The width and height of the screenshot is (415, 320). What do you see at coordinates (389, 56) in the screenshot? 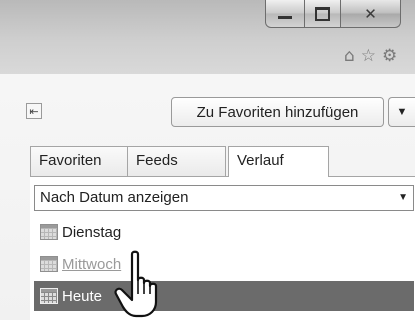
I see `tools-gear-icon: ⚙` at bounding box center [389, 56].